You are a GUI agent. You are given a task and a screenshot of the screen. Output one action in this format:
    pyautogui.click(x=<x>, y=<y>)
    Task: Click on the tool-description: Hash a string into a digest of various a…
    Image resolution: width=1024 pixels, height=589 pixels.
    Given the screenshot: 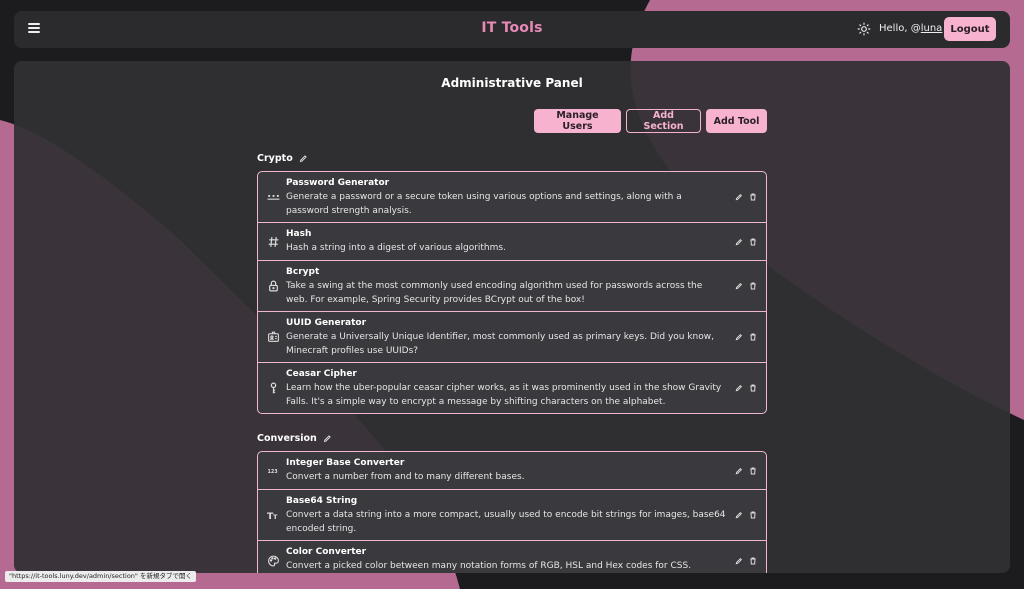 What is the action you would take?
    pyautogui.click(x=396, y=248)
    